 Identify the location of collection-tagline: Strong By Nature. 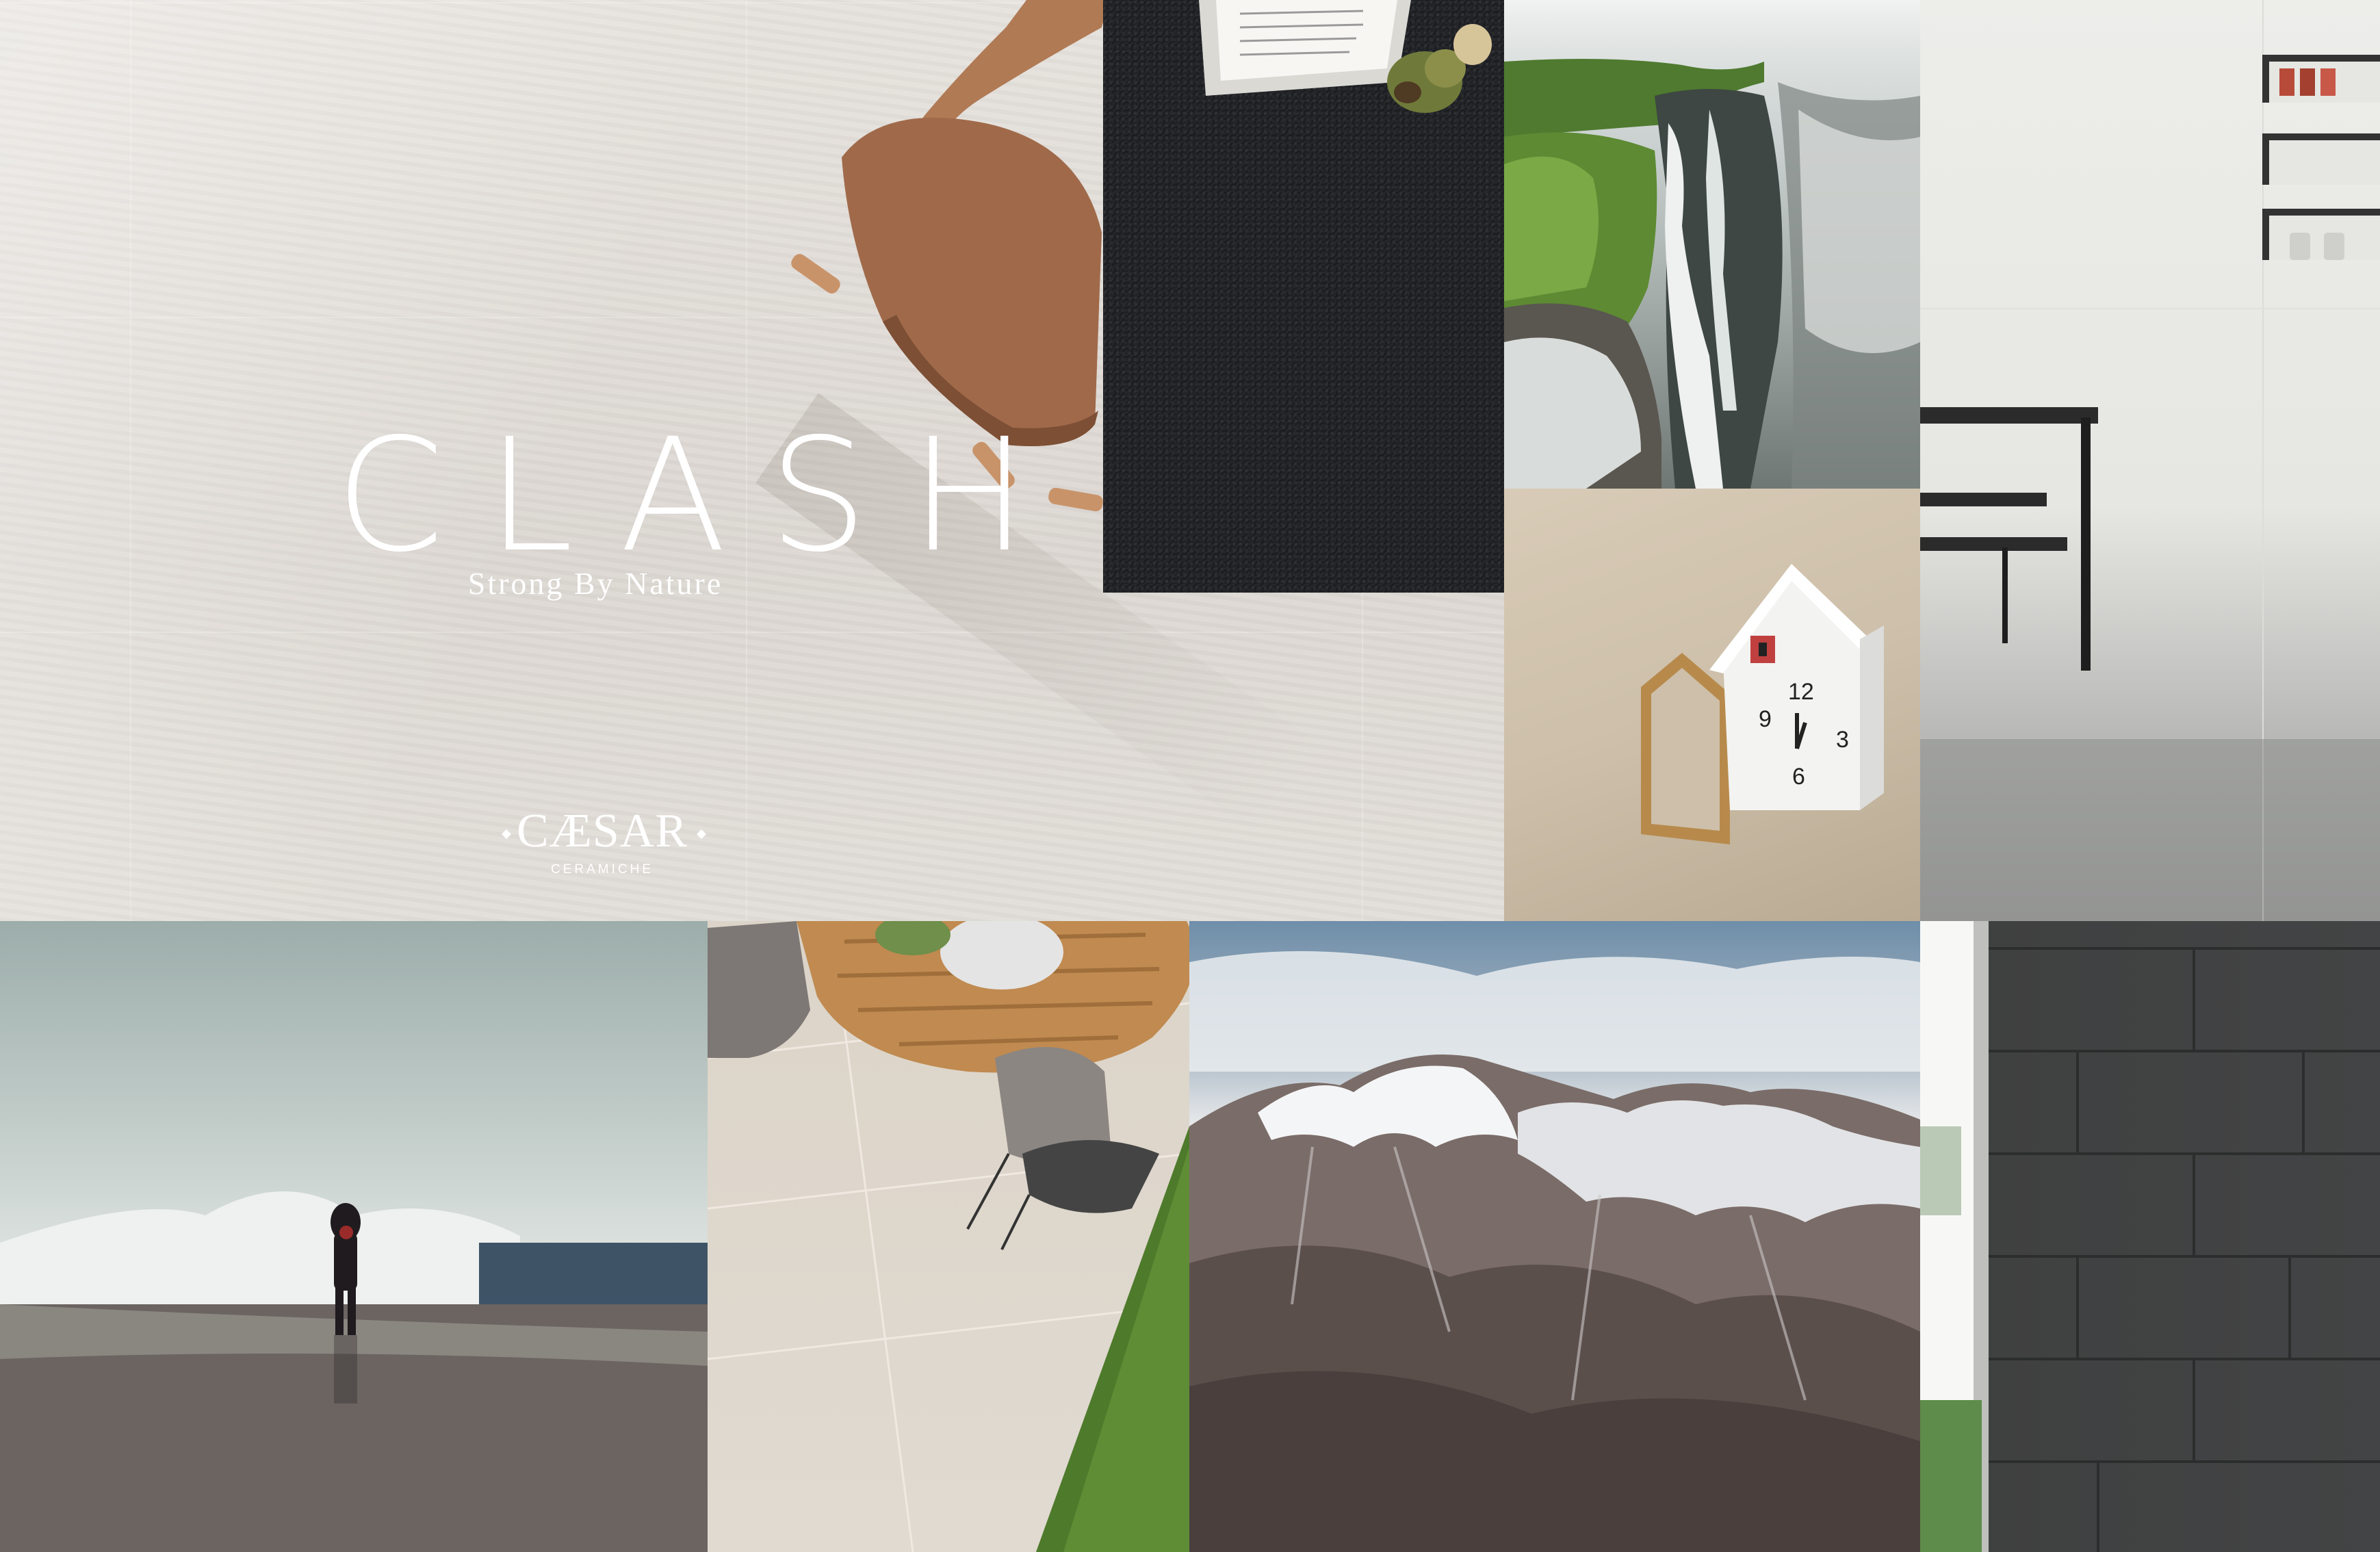
(595, 583).